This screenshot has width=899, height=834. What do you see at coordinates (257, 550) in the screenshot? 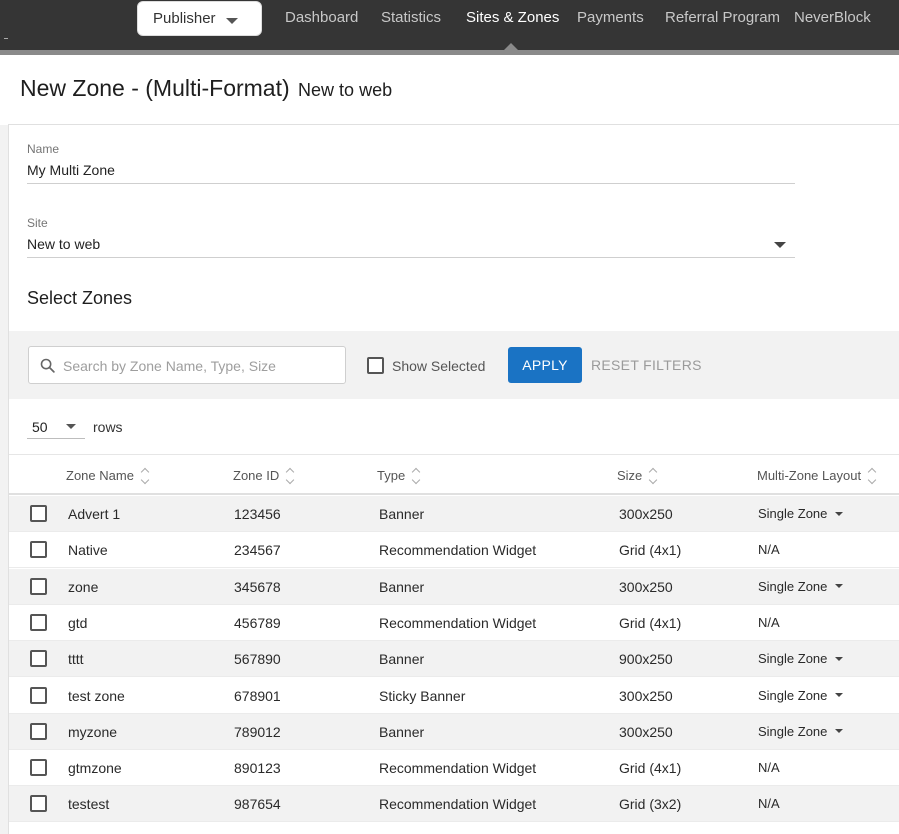
I see `zone-id-cell: 234567` at bounding box center [257, 550].